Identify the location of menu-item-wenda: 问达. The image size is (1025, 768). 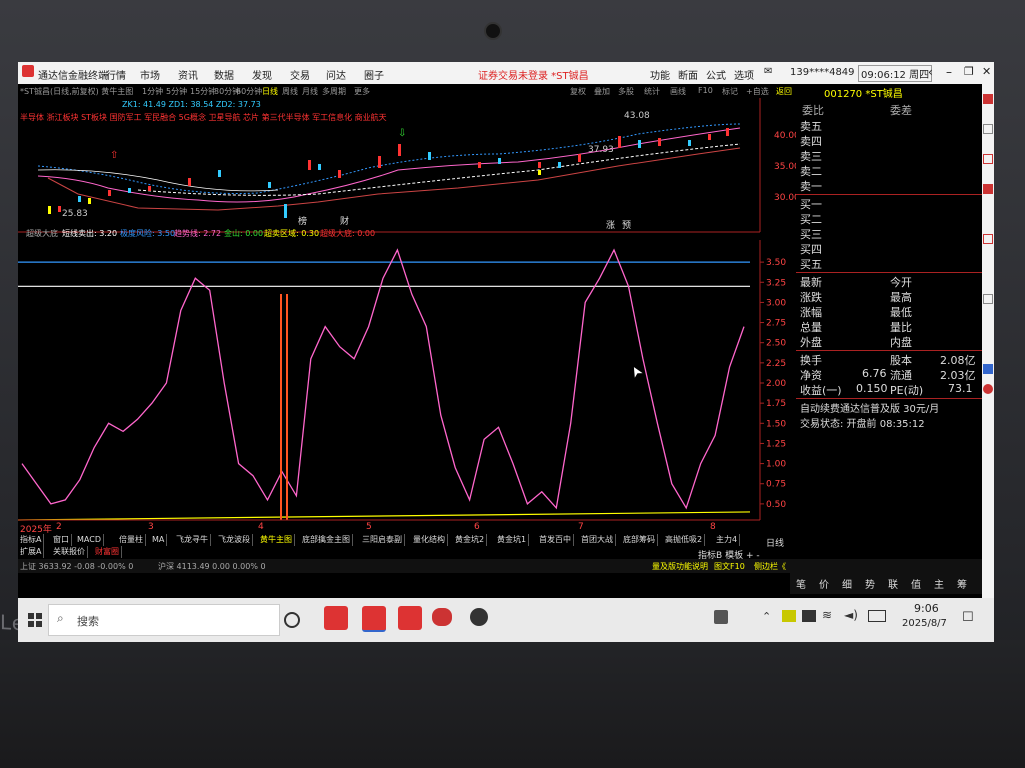
(336, 74).